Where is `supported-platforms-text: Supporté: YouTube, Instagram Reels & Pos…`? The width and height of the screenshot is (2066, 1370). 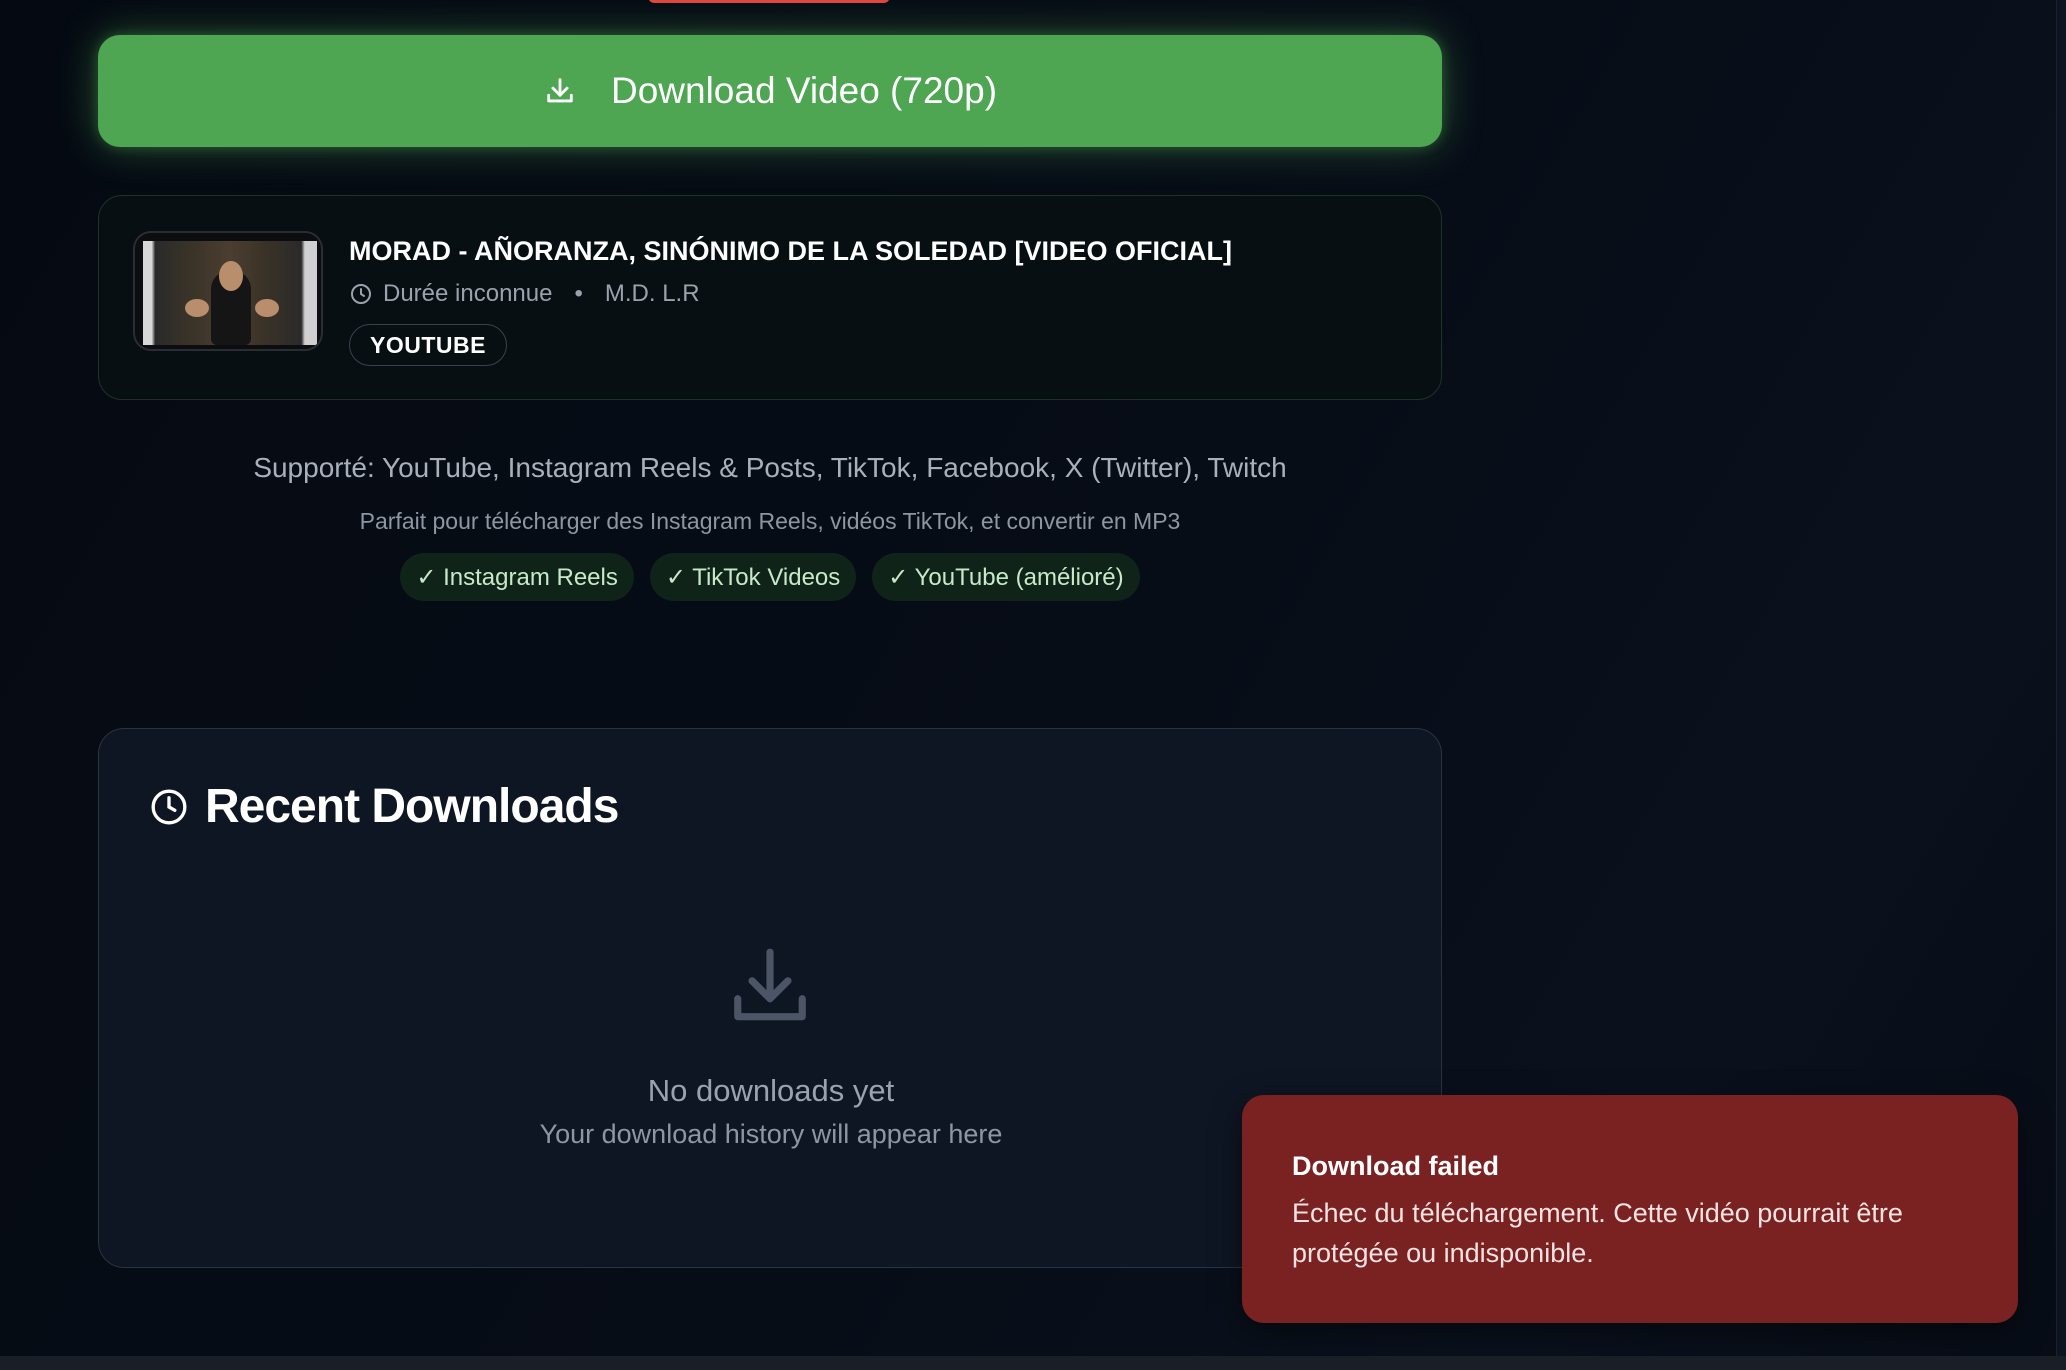 supported-platforms-text: Supporté: YouTube, Instagram Reels & Pos… is located at coordinates (770, 467).